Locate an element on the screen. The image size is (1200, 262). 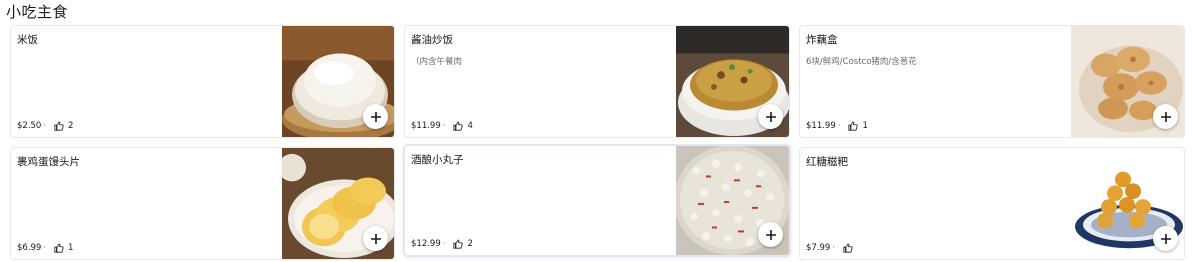
item-meta: $7.99 · is located at coordinates (831, 248).